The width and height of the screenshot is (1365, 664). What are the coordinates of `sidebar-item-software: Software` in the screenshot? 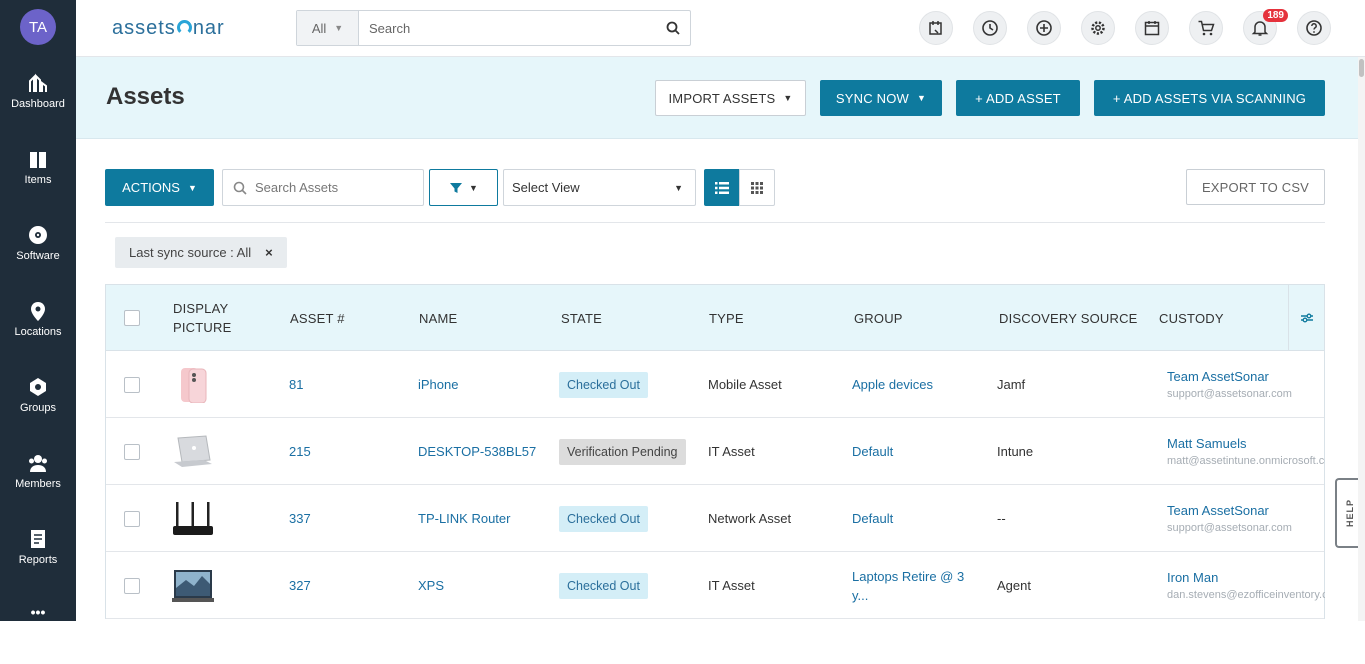 It's located at (38, 254).